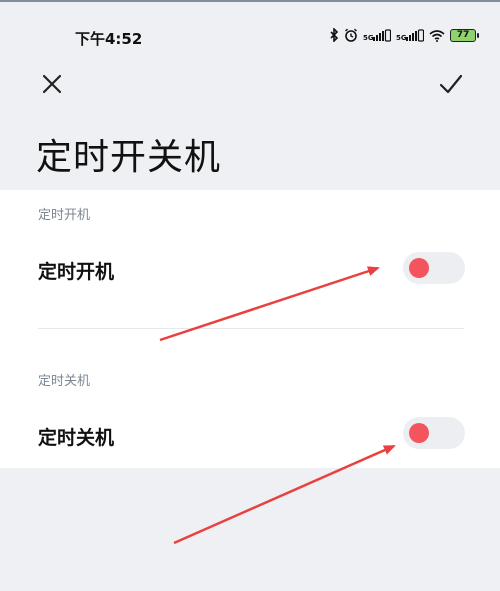  I want to click on confirm-button, so click(451, 84).